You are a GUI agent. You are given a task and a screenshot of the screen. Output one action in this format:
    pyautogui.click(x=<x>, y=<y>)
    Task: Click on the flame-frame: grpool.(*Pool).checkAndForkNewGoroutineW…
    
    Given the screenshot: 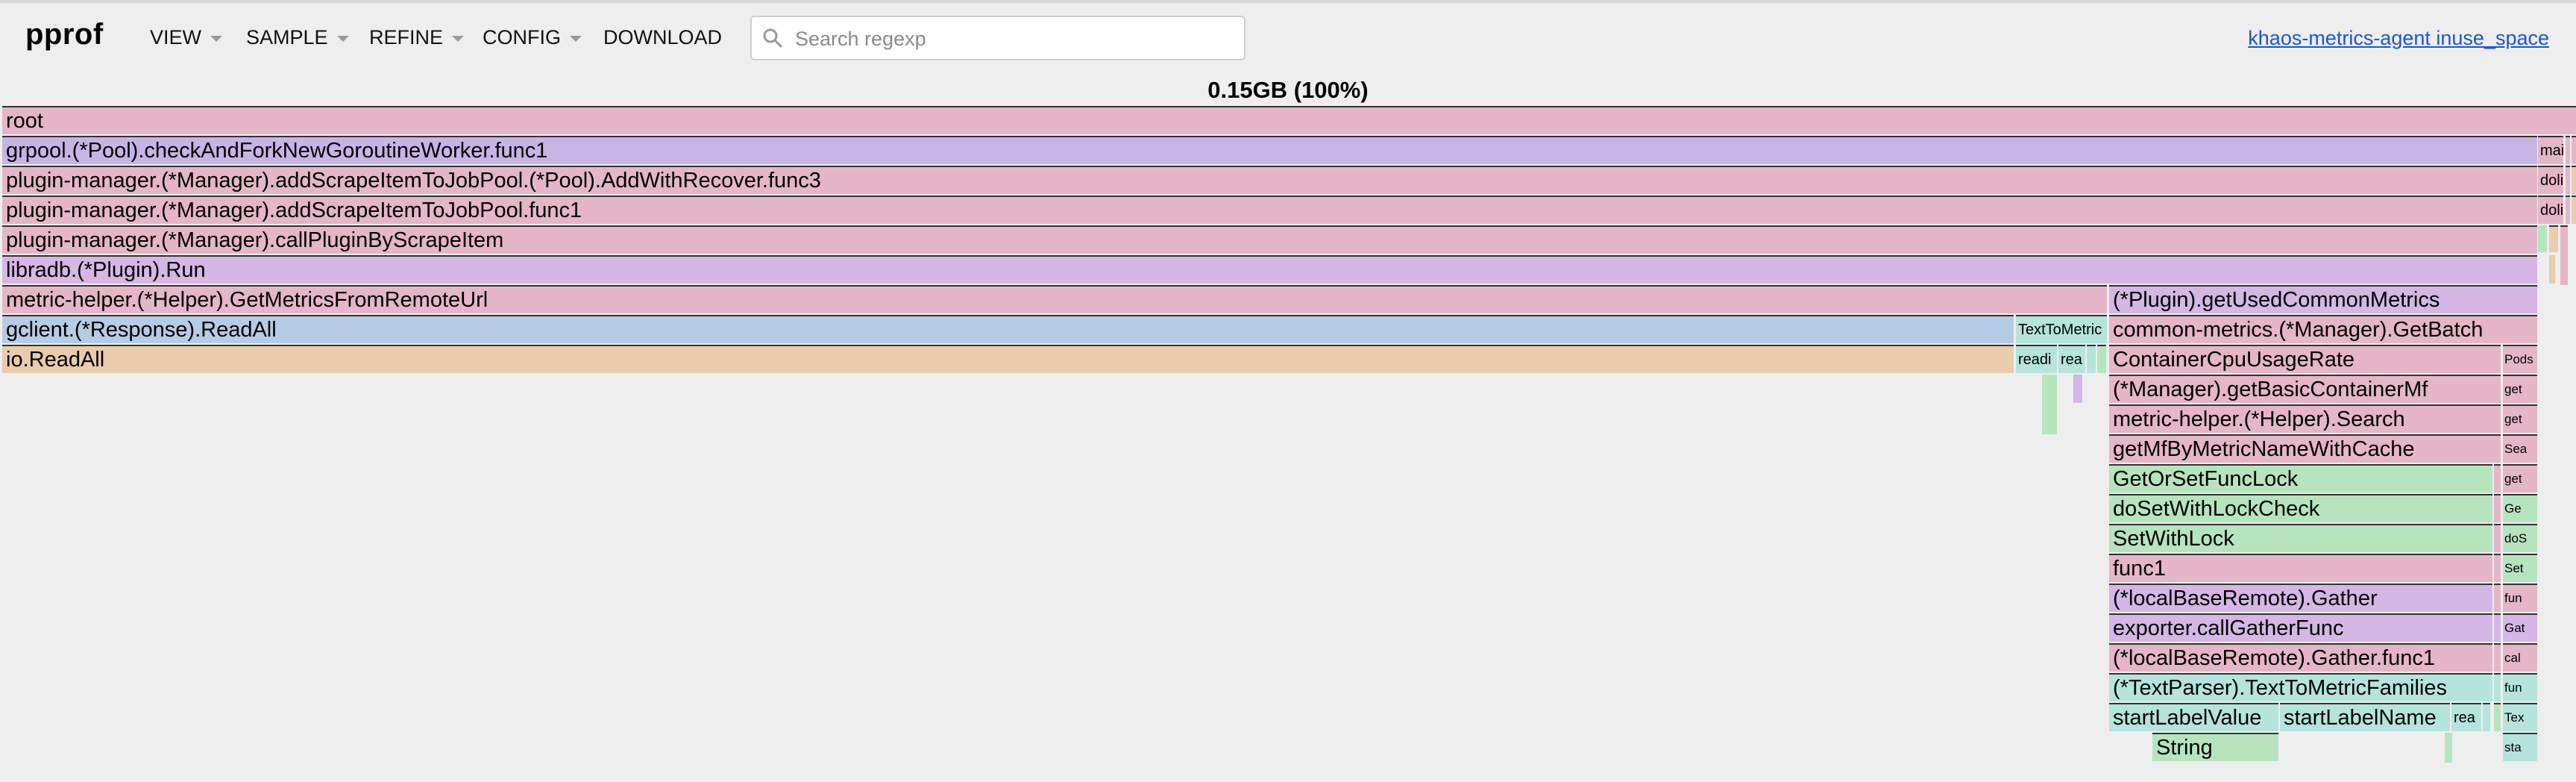 What is the action you would take?
    pyautogui.click(x=1270, y=150)
    